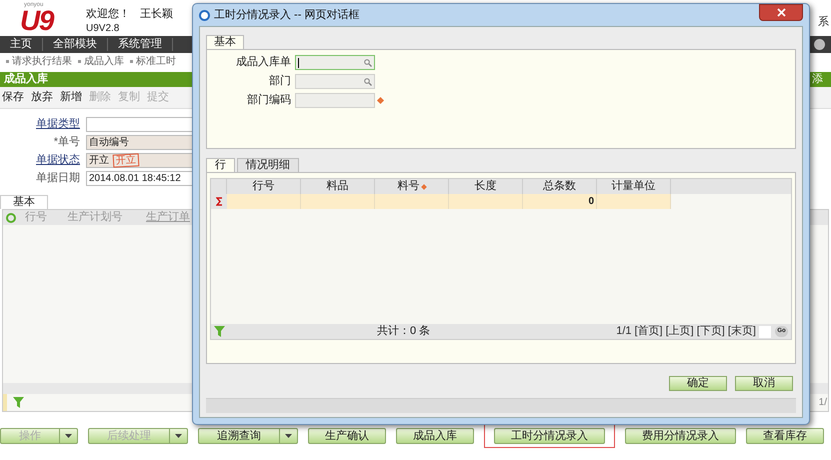 Image resolution: width=831 pixels, height=460 pixels. I want to click on toolbar-button: 放弃, so click(42, 97).